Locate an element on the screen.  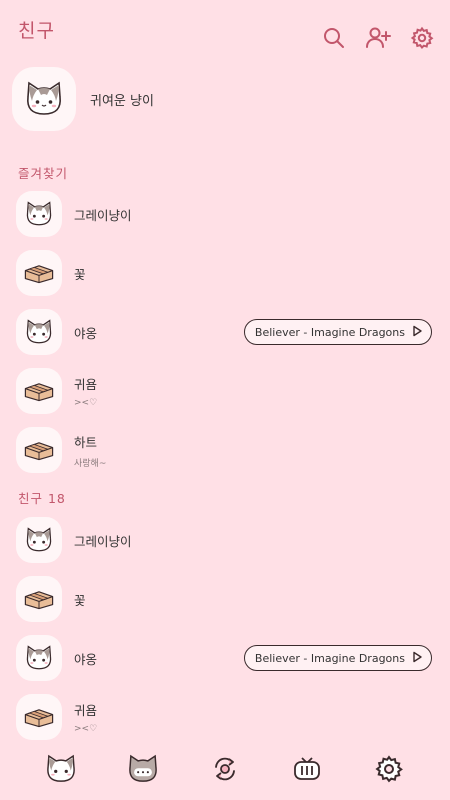
more-tab-gear-icon is located at coordinates (389, 769).